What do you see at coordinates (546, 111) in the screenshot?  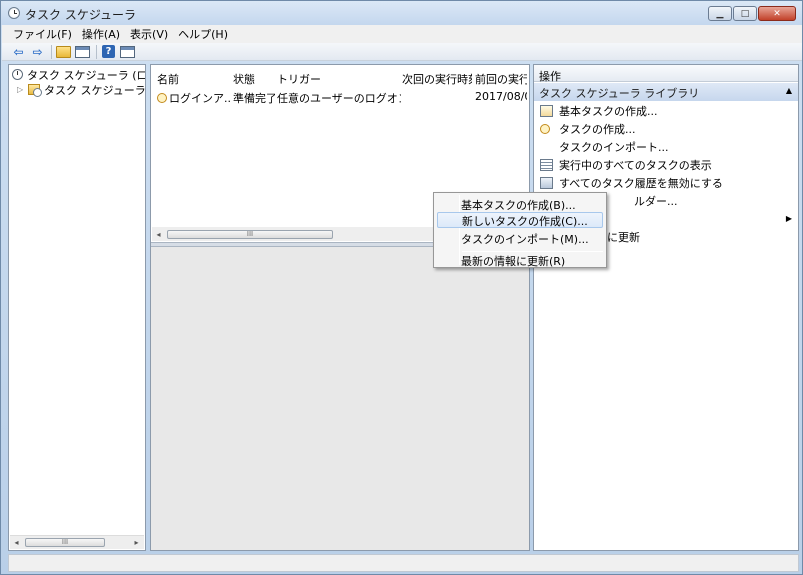 I see `basic-task-icon` at bounding box center [546, 111].